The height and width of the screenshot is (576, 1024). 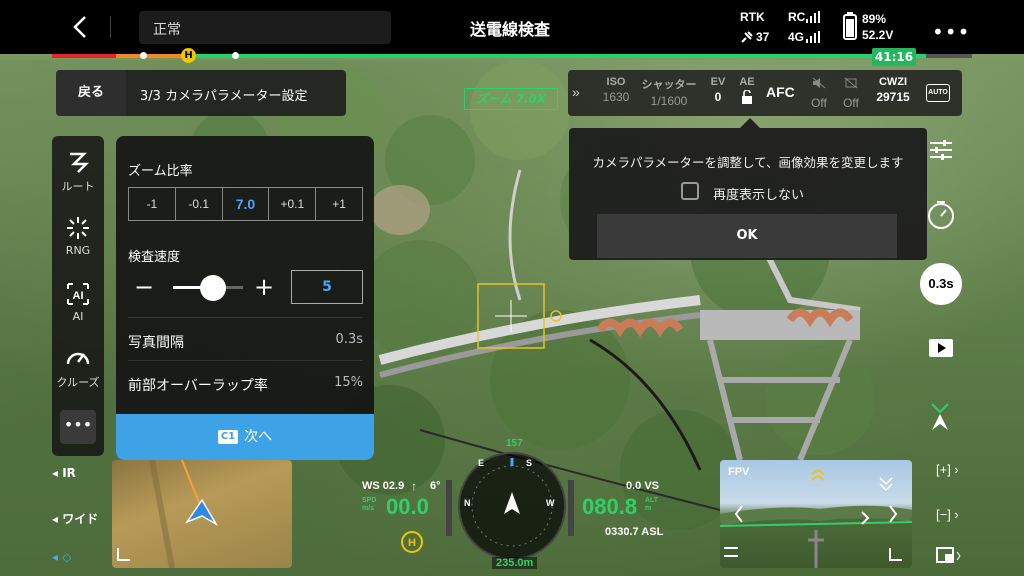 I want to click on progress-segment-orange, so click(x=152, y=56).